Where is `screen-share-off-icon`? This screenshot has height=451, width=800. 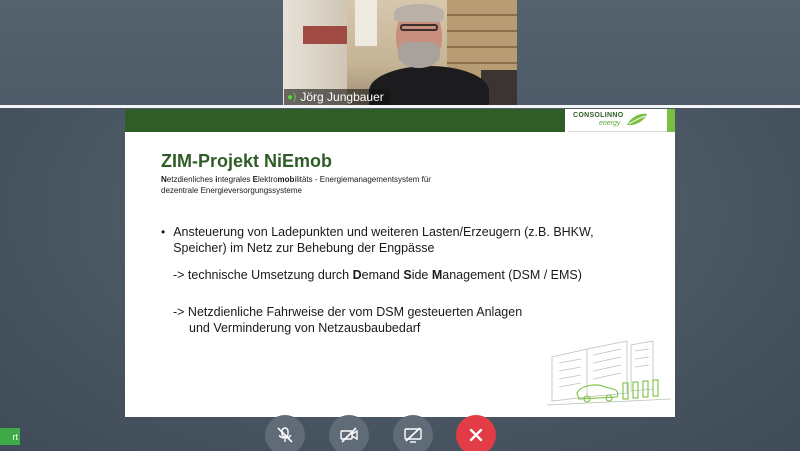
screen-share-off-icon is located at coordinates (413, 435).